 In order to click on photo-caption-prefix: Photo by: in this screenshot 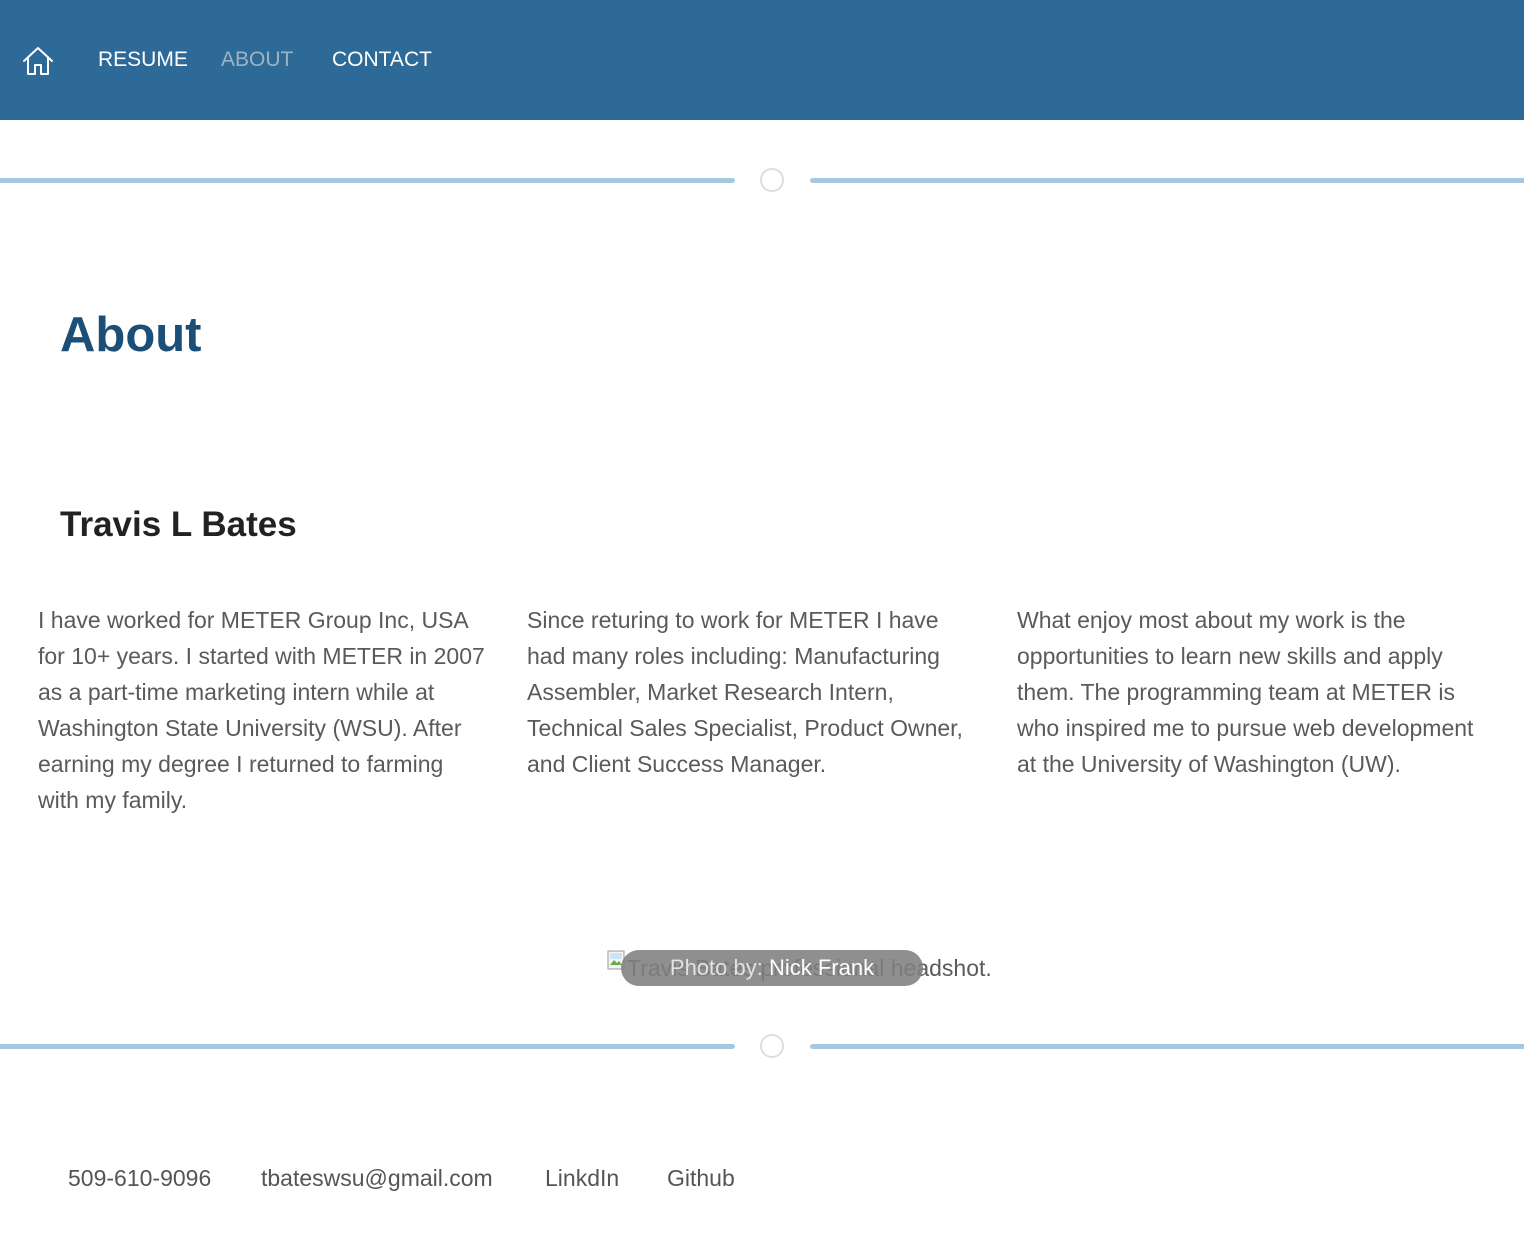, I will do `click(716, 967)`.